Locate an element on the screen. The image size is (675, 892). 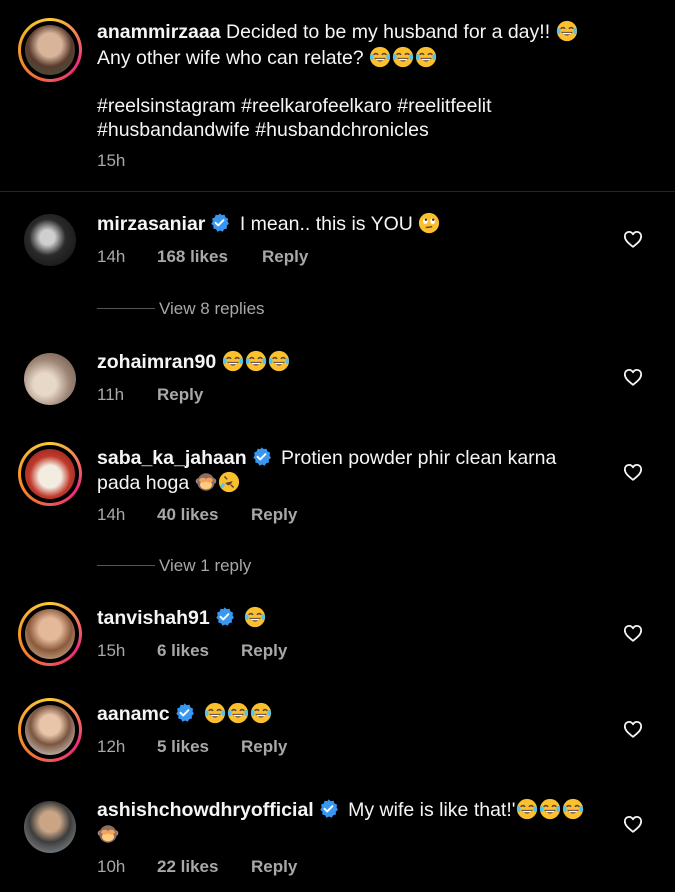
comment-username: tanvishah91 is located at coordinates (153, 618).